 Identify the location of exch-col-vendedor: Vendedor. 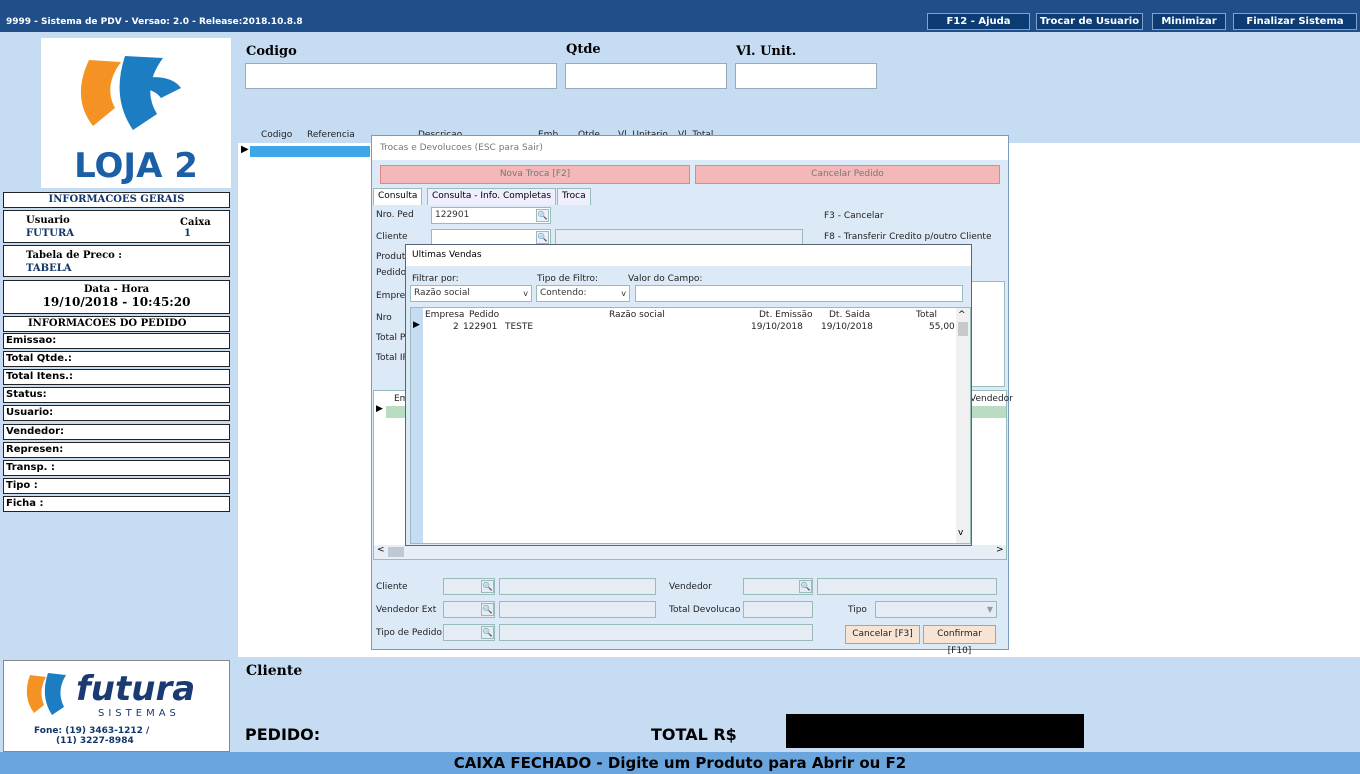
(991, 399).